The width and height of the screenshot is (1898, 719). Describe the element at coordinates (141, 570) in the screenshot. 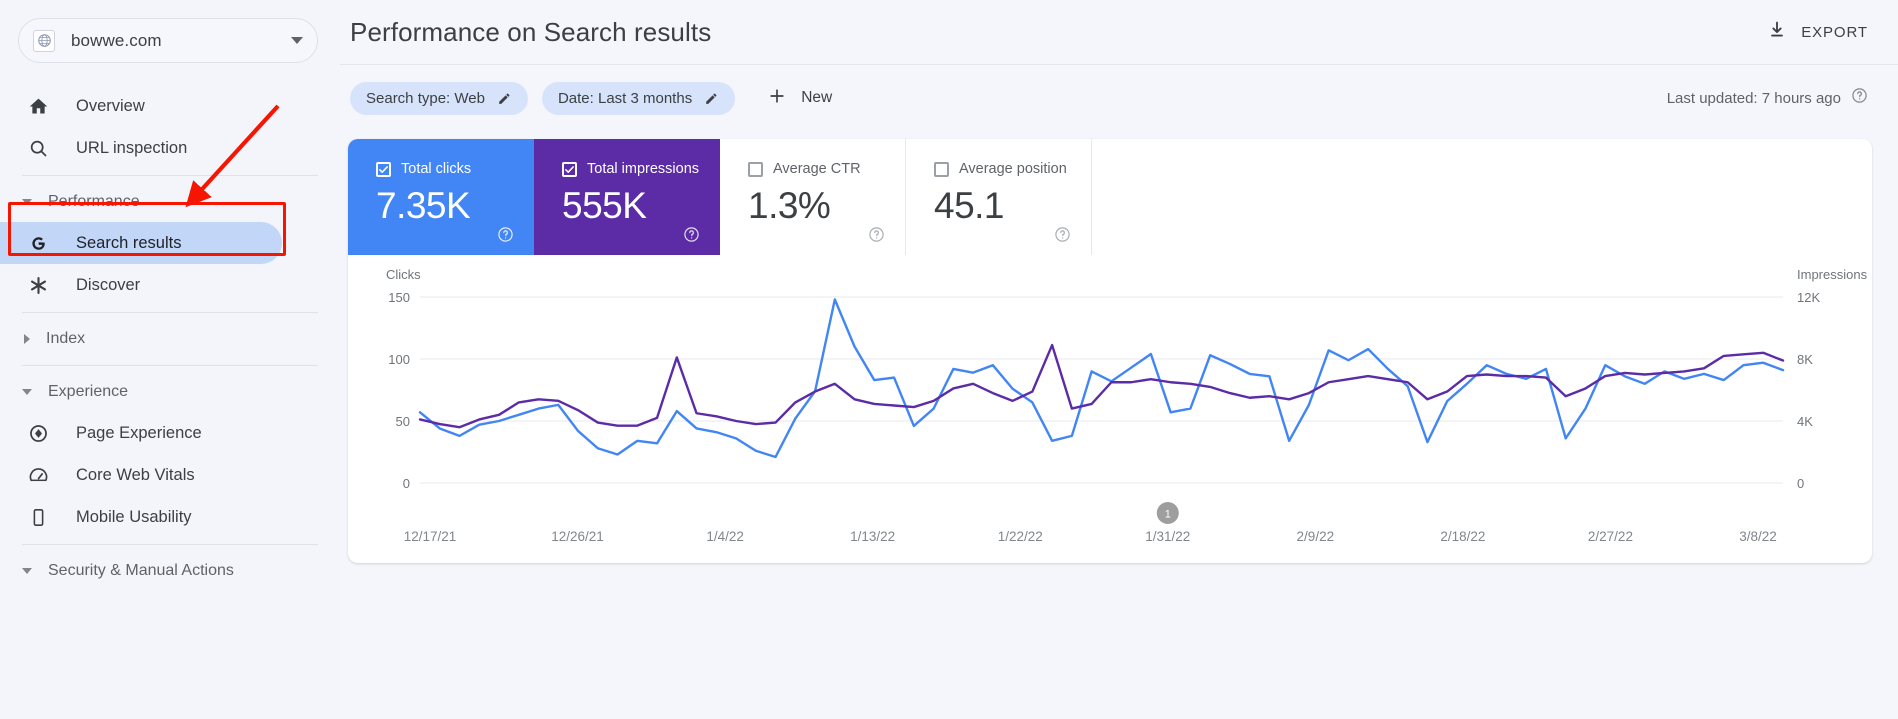

I see `sidebar-section-label: Security & Manual Actions` at that location.